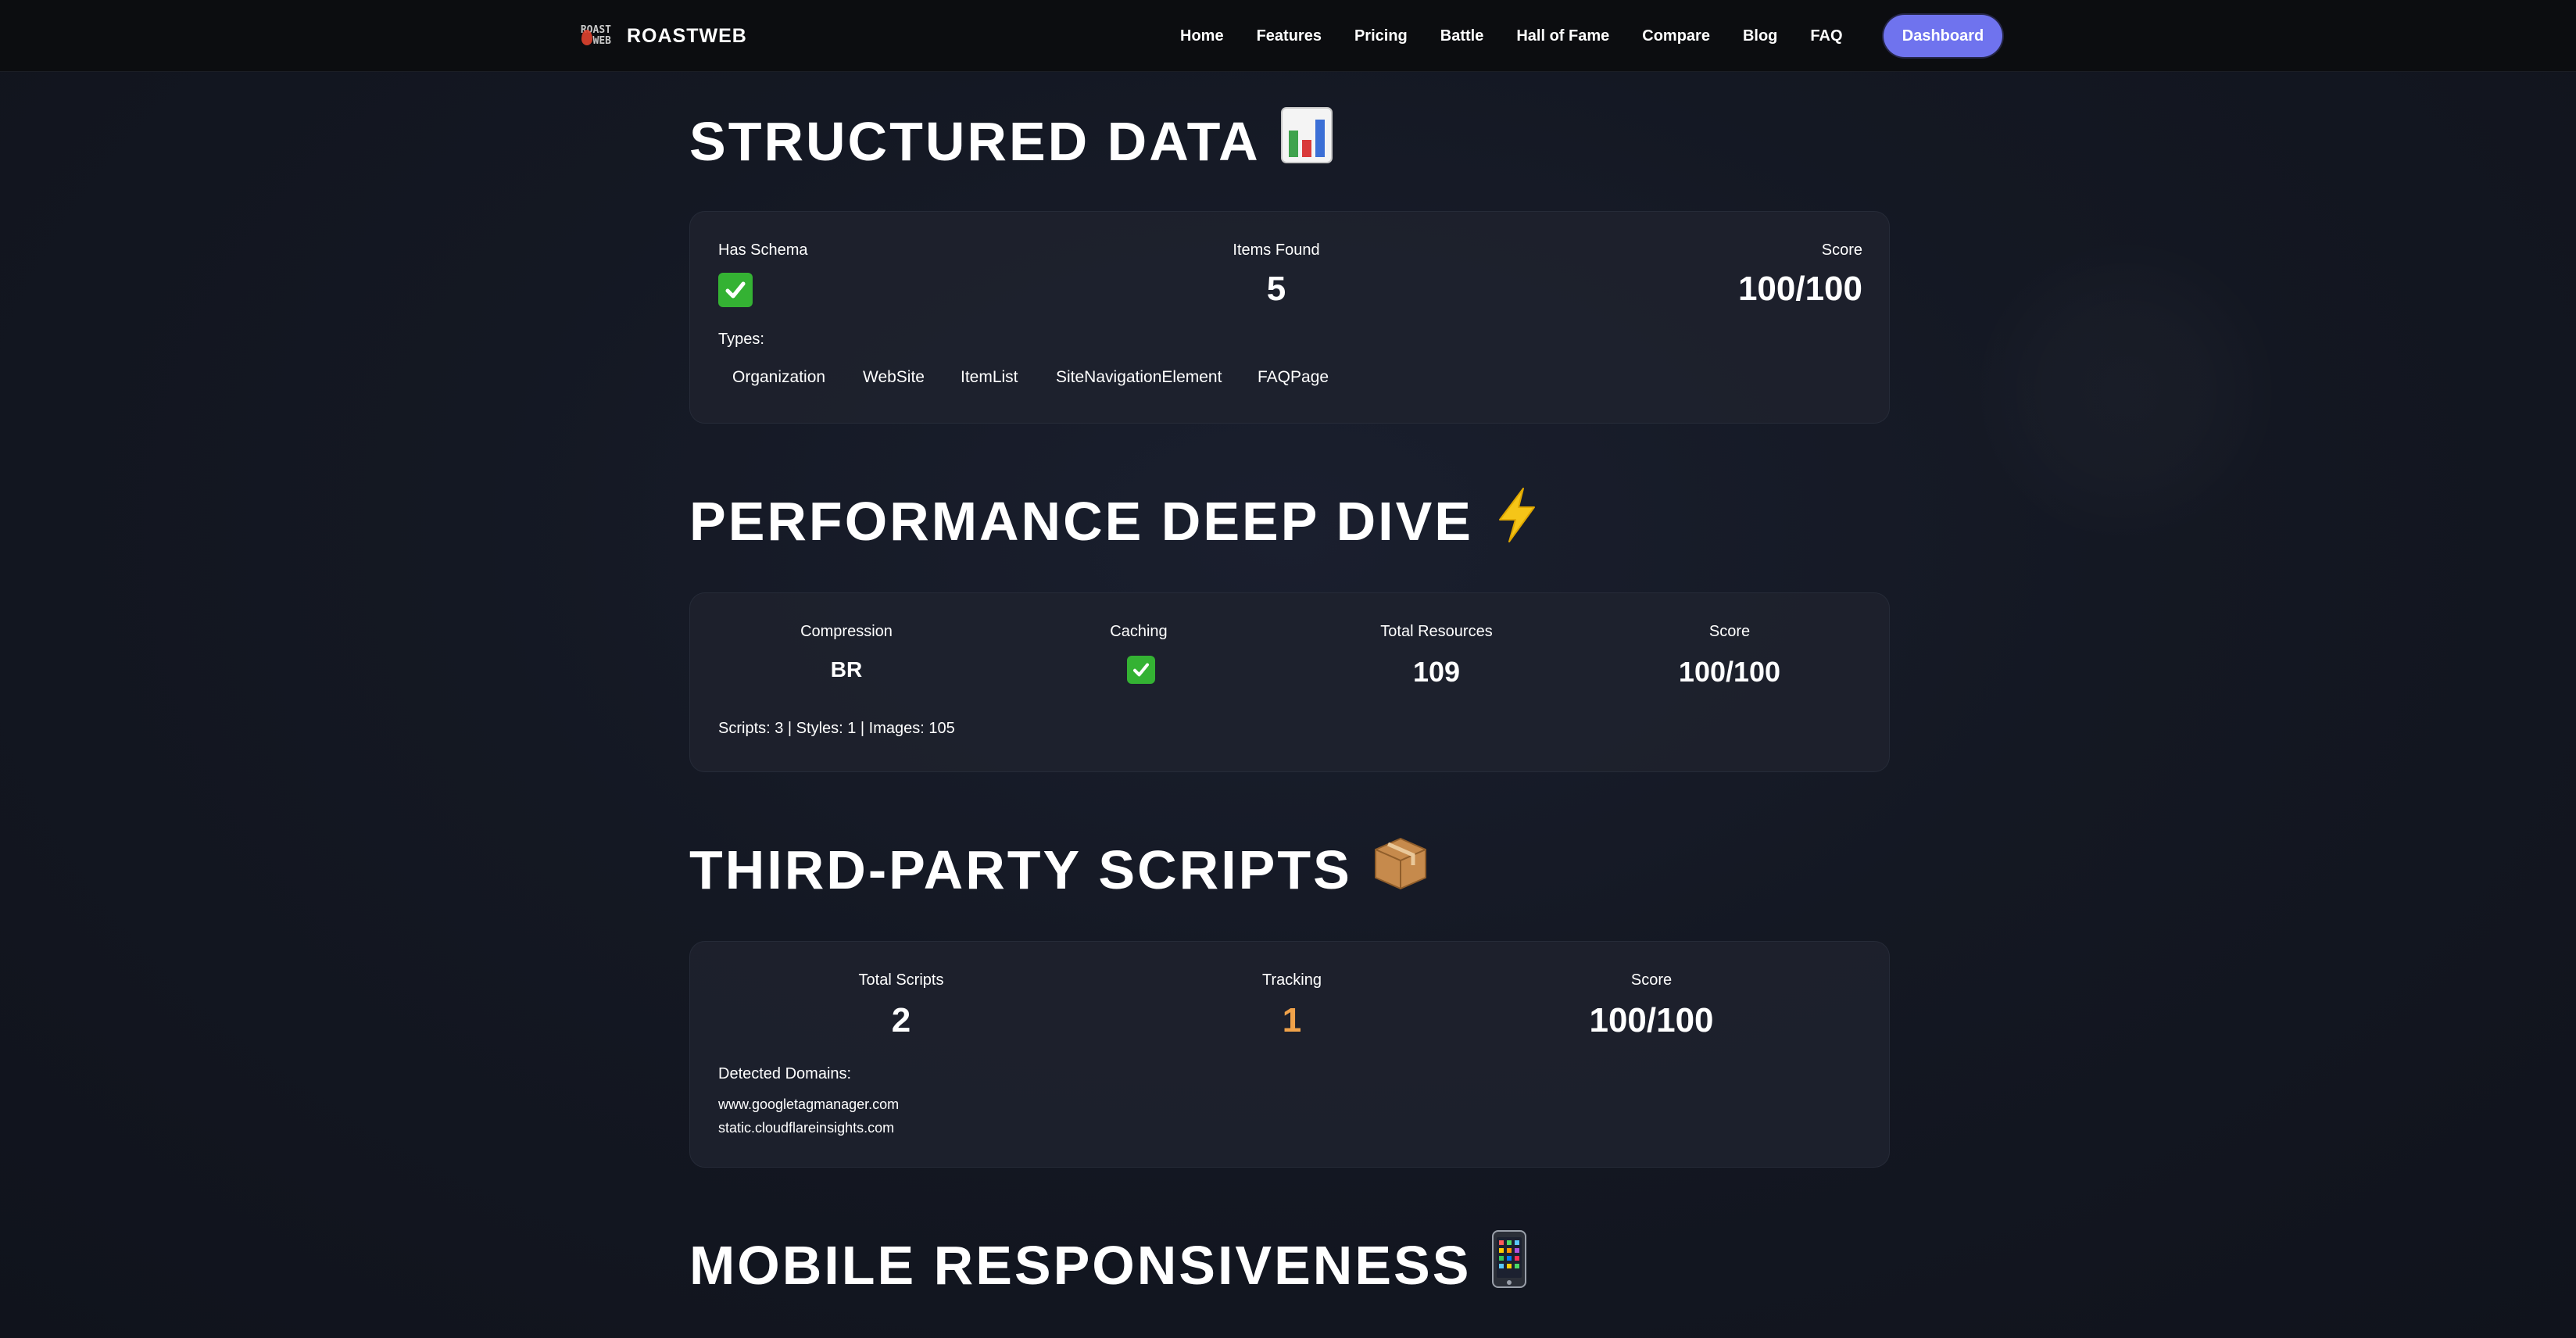 The width and height of the screenshot is (2576, 1338). What do you see at coordinates (894, 377) in the screenshot?
I see `schema-type-tag: WebSite` at bounding box center [894, 377].